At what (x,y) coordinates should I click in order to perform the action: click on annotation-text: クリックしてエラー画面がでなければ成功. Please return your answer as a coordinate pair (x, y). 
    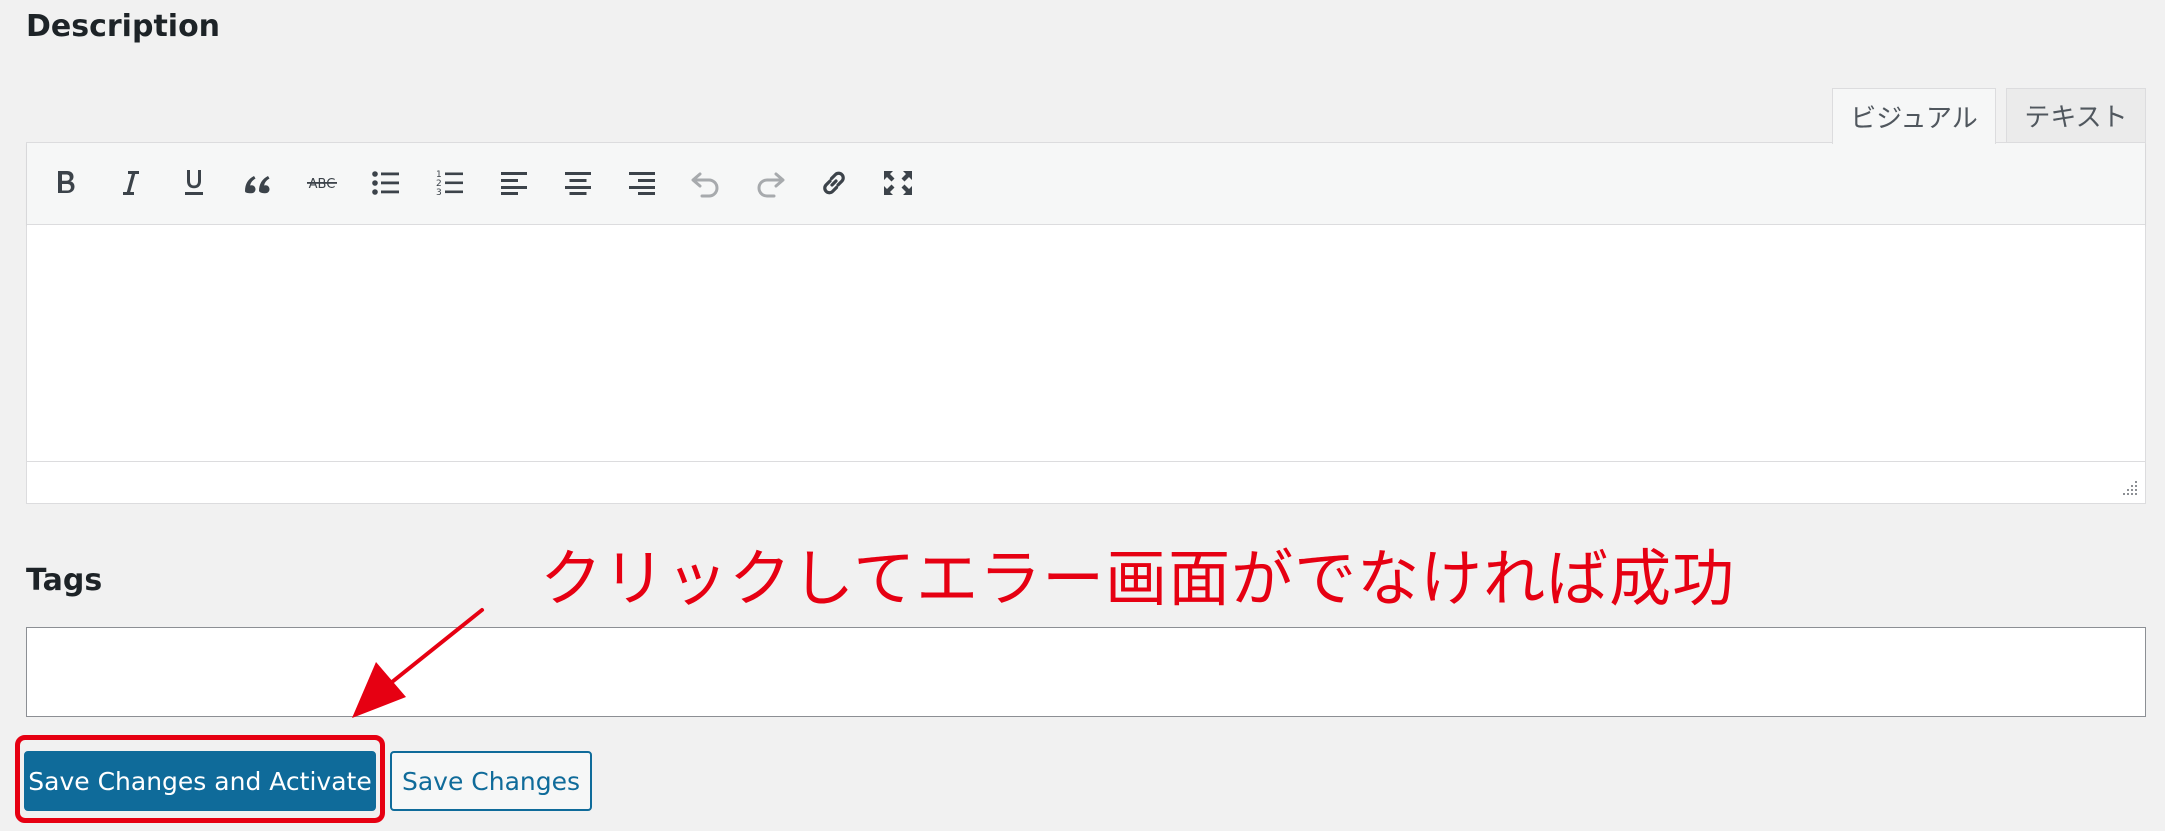
    Looking at the image, I should click on (1138, 578).